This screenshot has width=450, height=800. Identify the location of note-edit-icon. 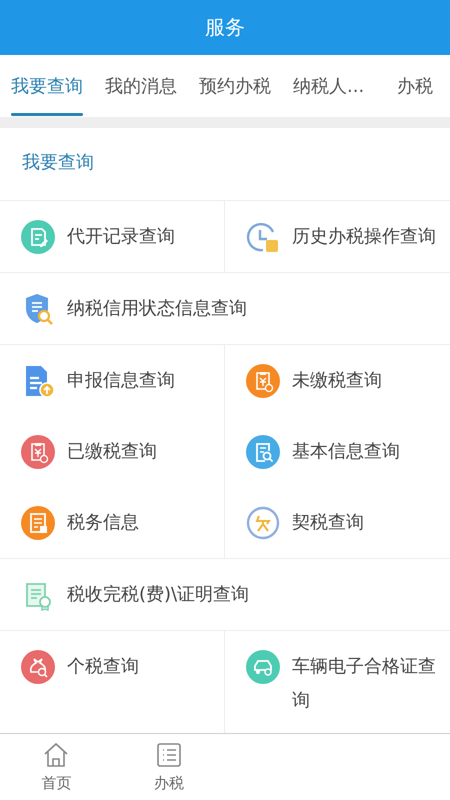
(38, 237).